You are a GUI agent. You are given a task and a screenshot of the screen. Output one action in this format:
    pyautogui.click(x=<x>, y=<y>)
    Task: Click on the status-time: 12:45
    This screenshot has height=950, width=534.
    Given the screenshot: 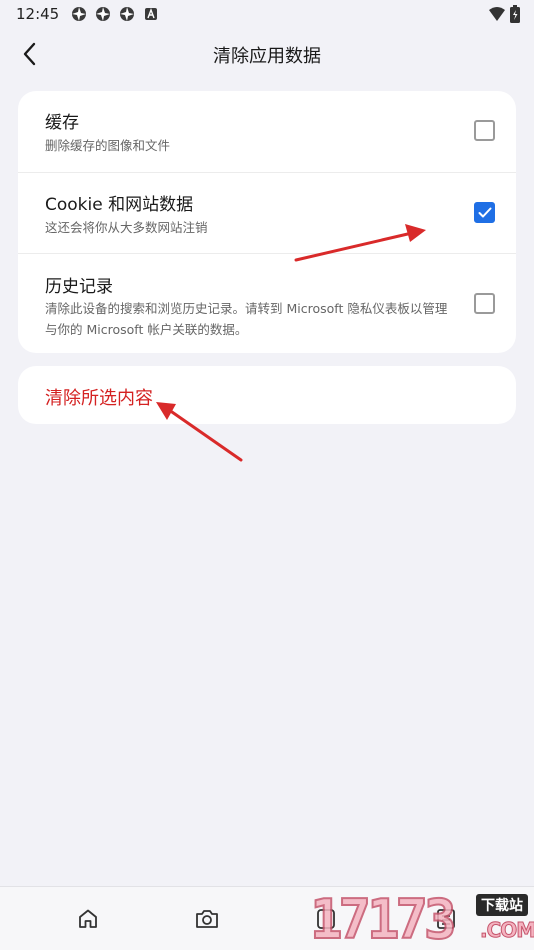 What is the action you would take?
    pyautogui.click(x=38, y=14)
    